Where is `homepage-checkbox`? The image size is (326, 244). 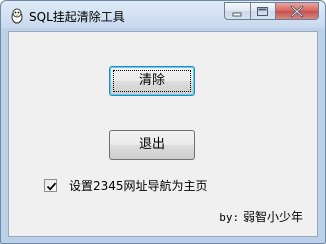
homepage-checkbox is located at coordinates (50, 185).